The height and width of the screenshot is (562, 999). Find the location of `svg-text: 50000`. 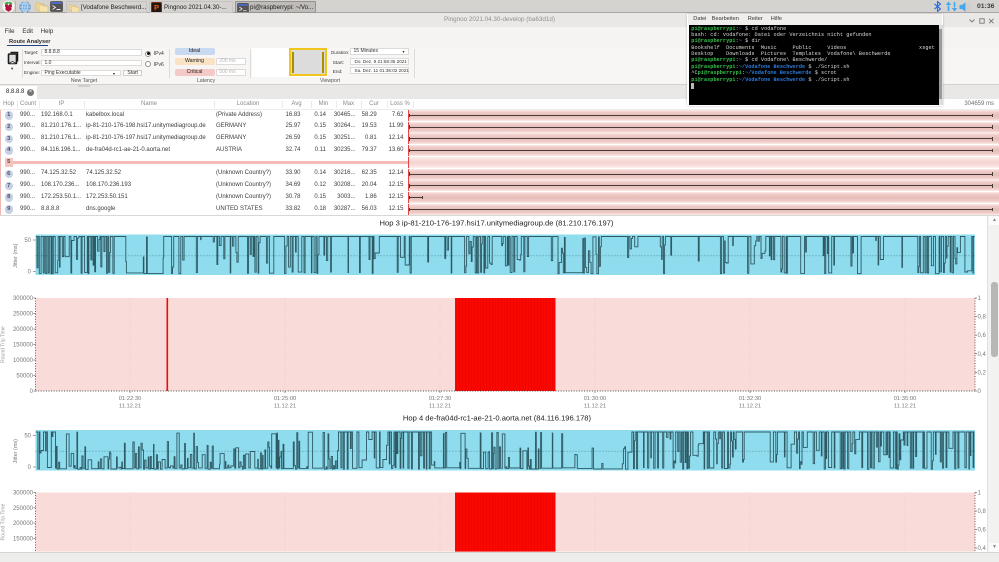

svg-text: 50000 is located at coordinates (24, 377).